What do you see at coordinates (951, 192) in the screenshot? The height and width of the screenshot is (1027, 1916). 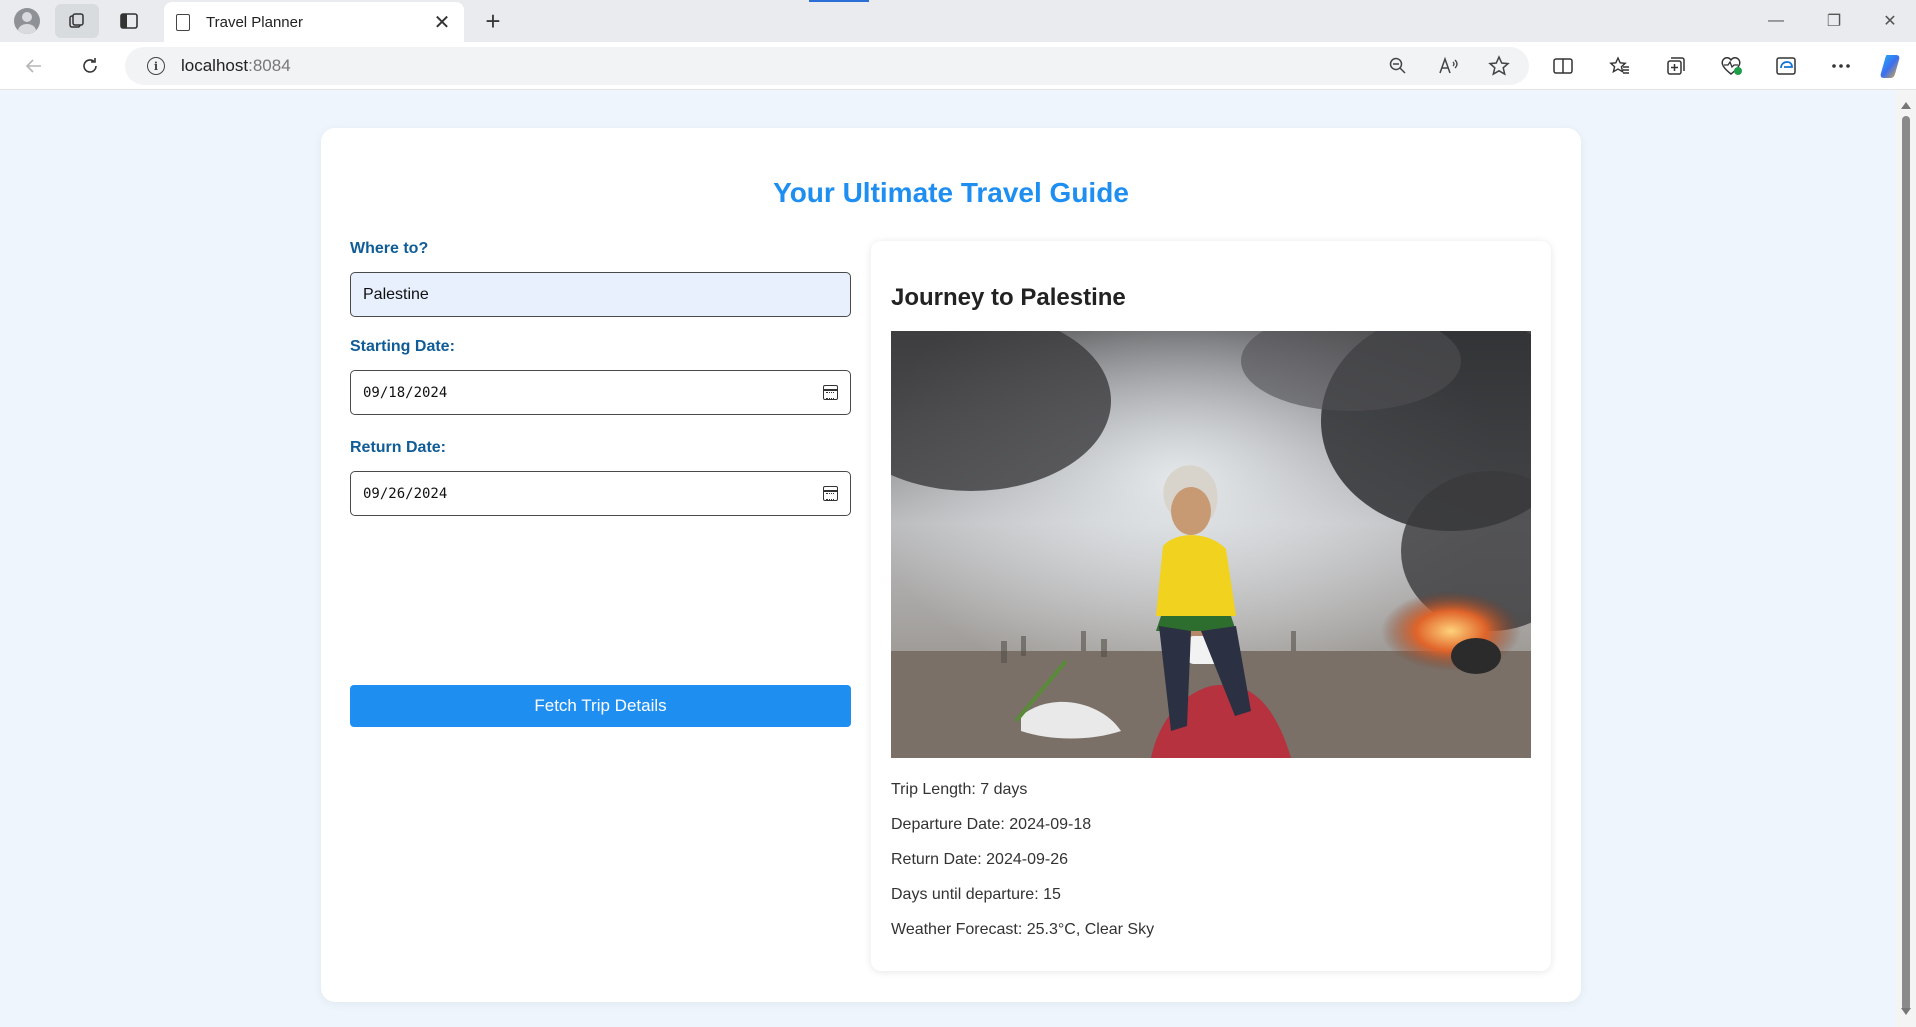 I see `page-title: Your Ultimate Travel Guide` at bounding box center [951, 192].